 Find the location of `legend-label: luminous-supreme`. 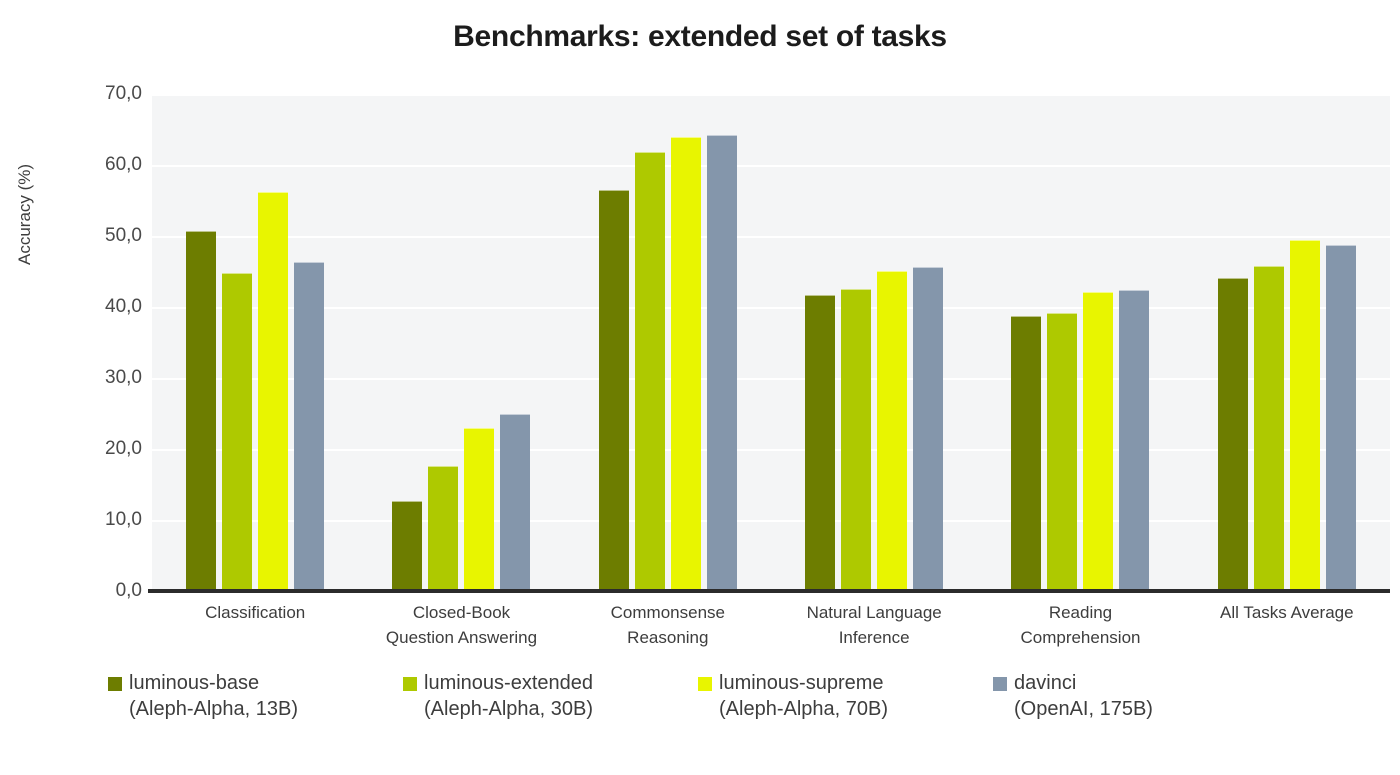

legend-label: luminous-supreme is located at coordinates (801, 683).